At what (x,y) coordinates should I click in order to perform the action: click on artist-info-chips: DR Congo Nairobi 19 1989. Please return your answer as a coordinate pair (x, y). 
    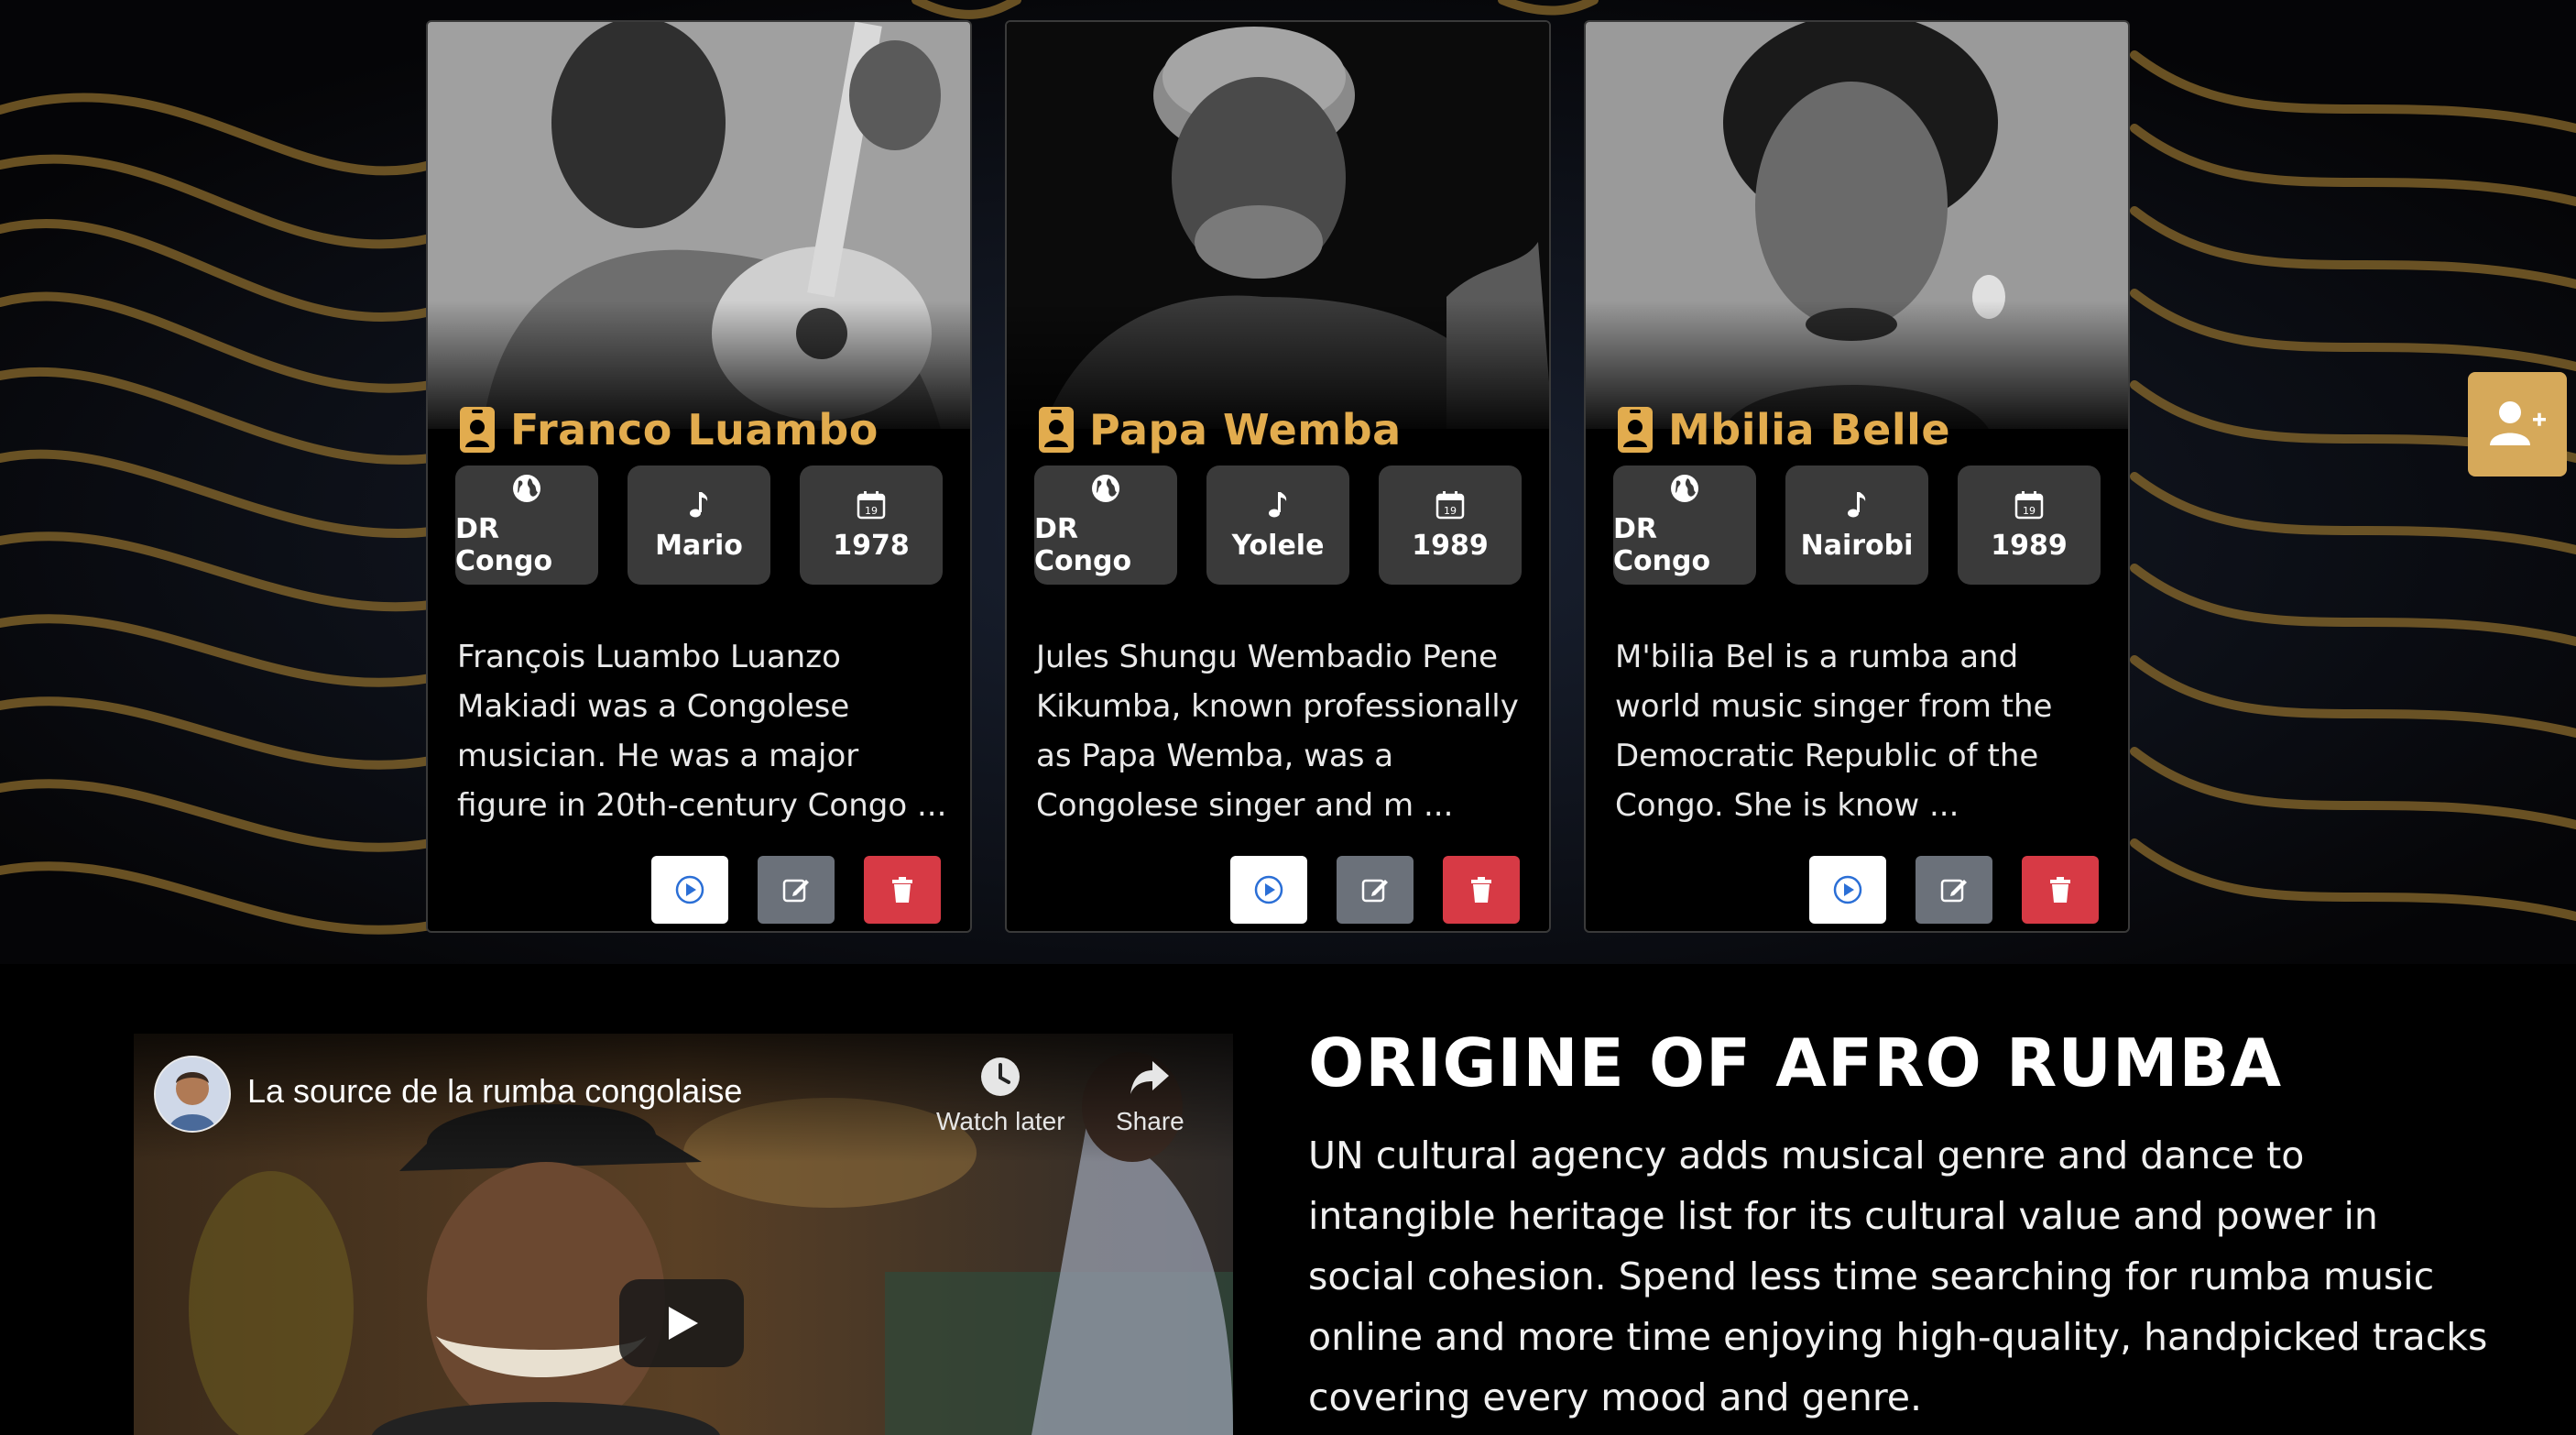
    Looking at the image, I should click on (1857, 525).